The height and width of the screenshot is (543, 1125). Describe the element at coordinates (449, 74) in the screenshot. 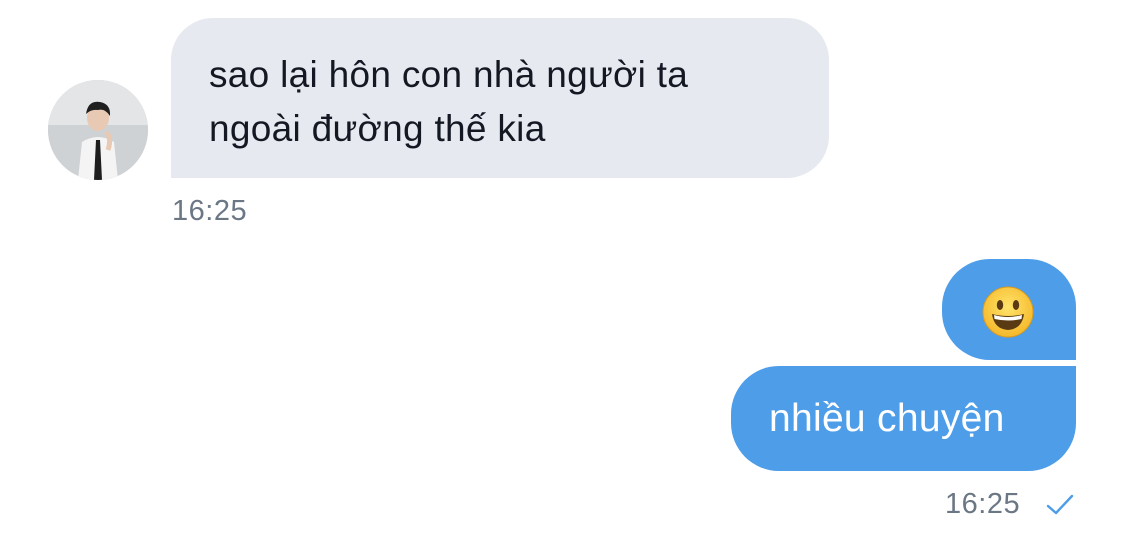

I see `message-text-line: sao lại hôn con nhà người ta` at that location.